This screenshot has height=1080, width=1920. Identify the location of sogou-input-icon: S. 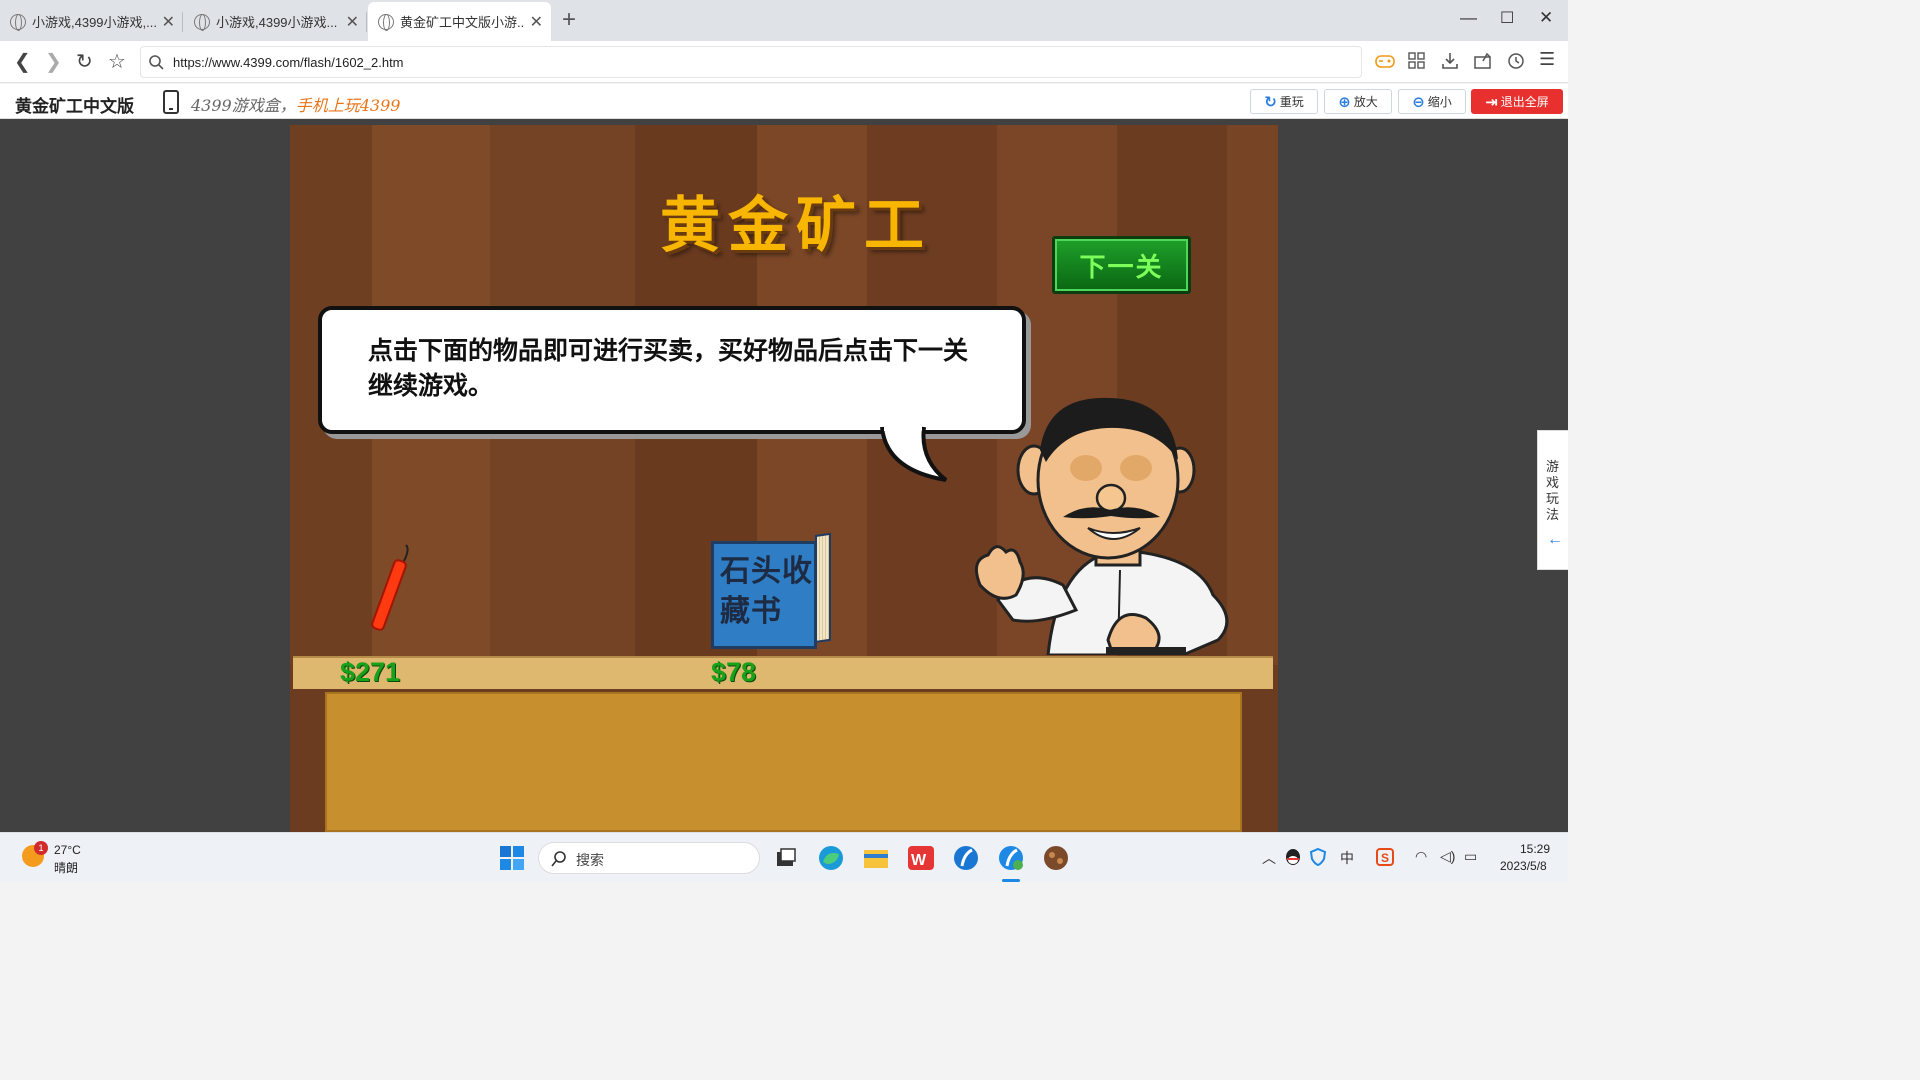
(1385, 857).